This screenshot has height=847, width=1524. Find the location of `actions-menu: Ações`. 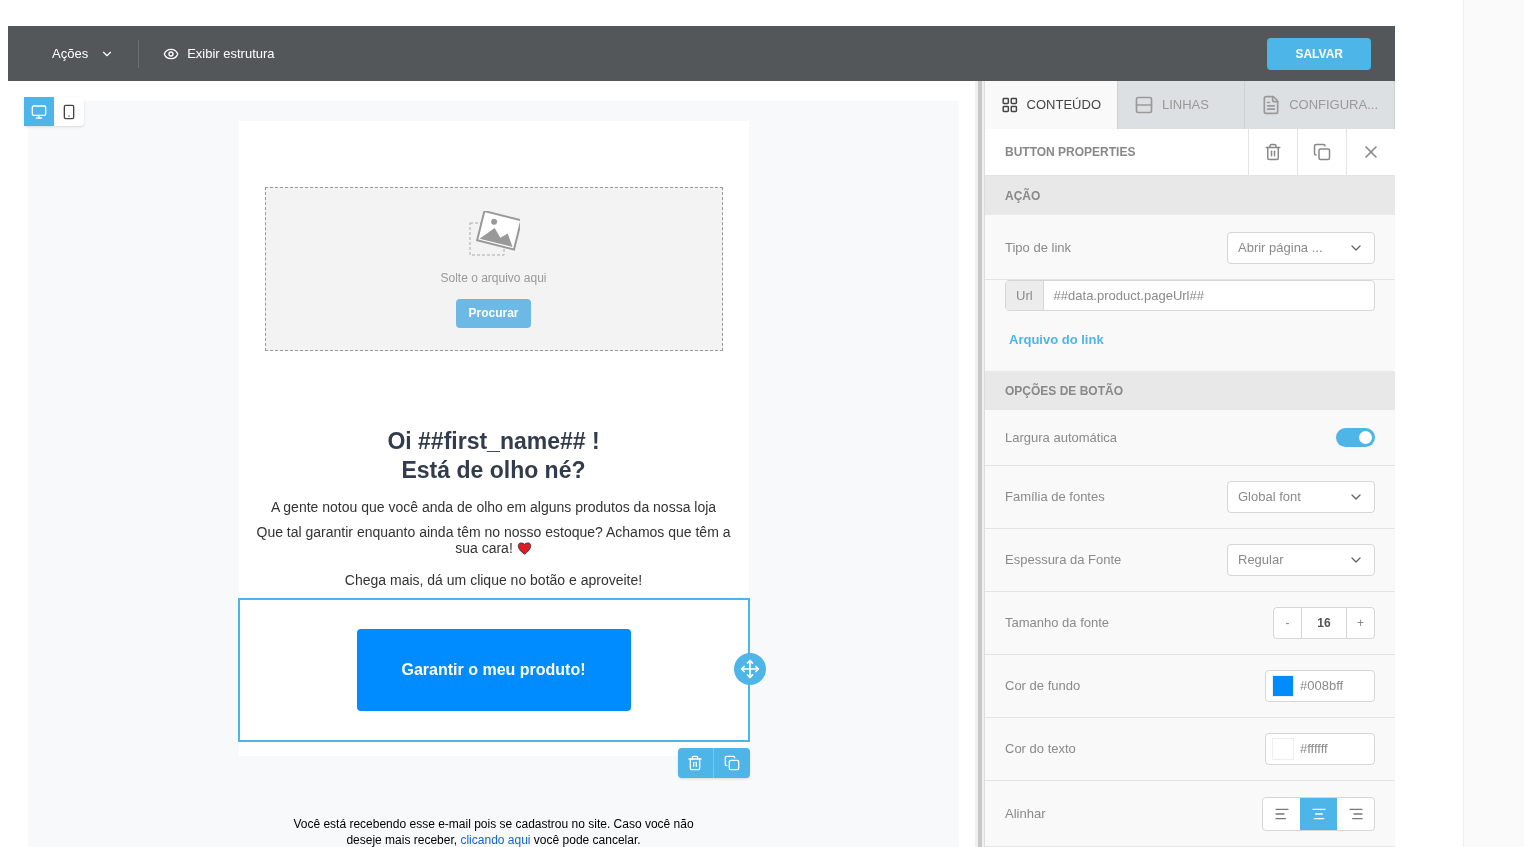

actions-menu: Ações is located at coordinates (96, 53).